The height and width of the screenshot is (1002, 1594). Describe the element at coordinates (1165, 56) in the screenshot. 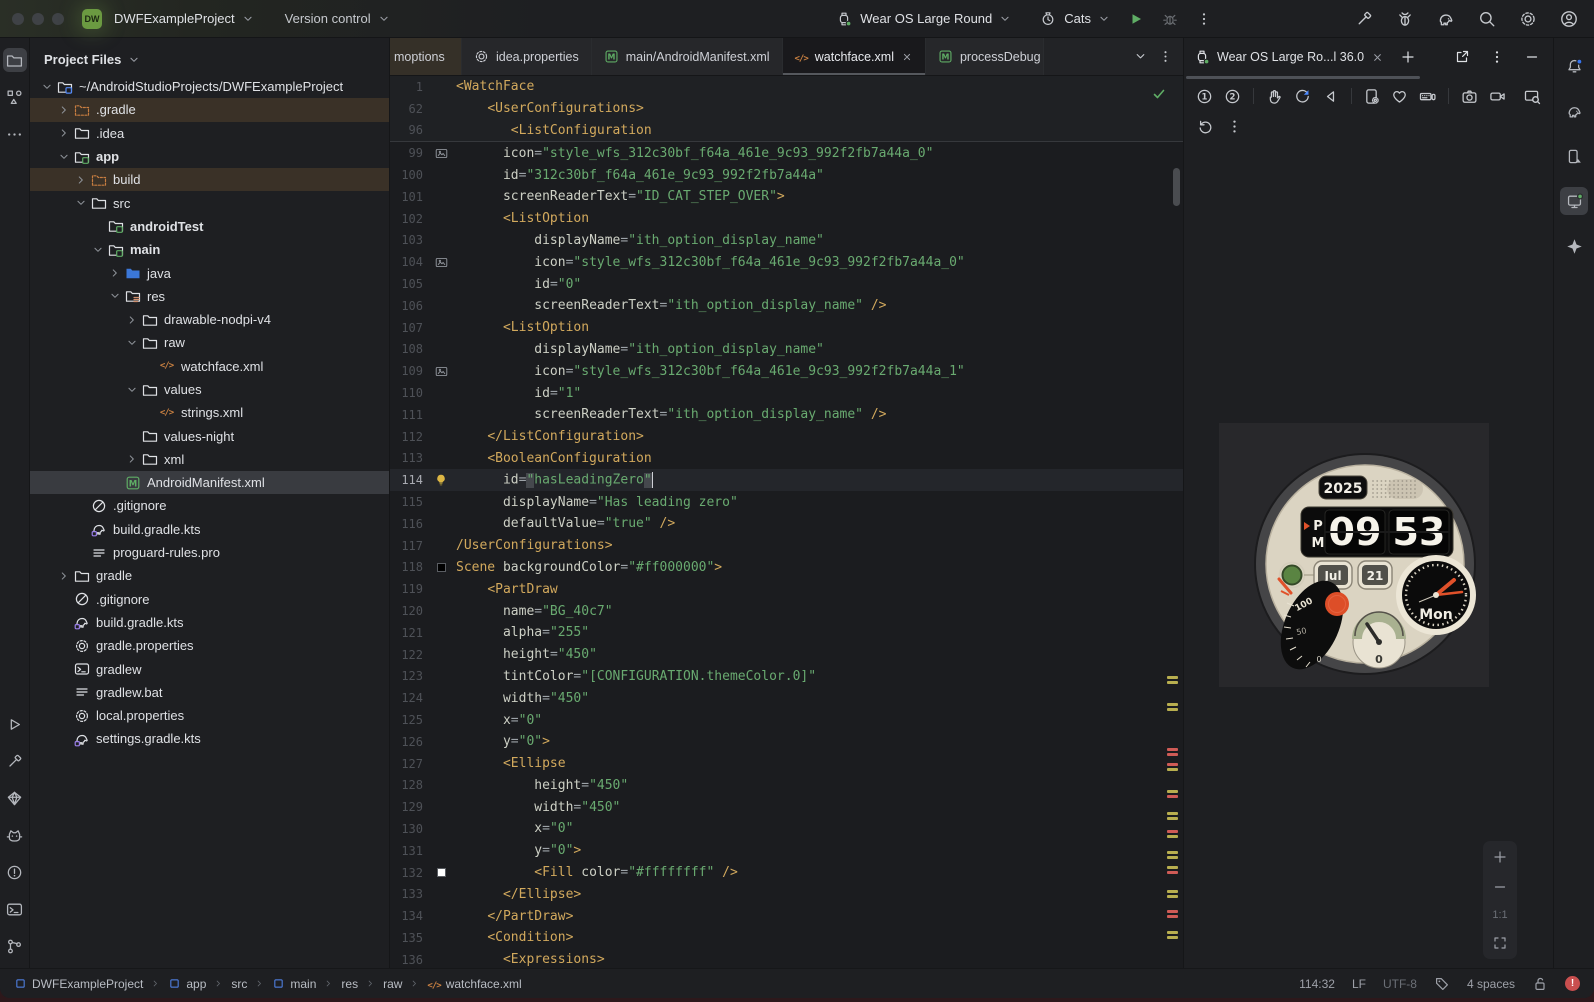

I see `tab-options-icon` at that location.